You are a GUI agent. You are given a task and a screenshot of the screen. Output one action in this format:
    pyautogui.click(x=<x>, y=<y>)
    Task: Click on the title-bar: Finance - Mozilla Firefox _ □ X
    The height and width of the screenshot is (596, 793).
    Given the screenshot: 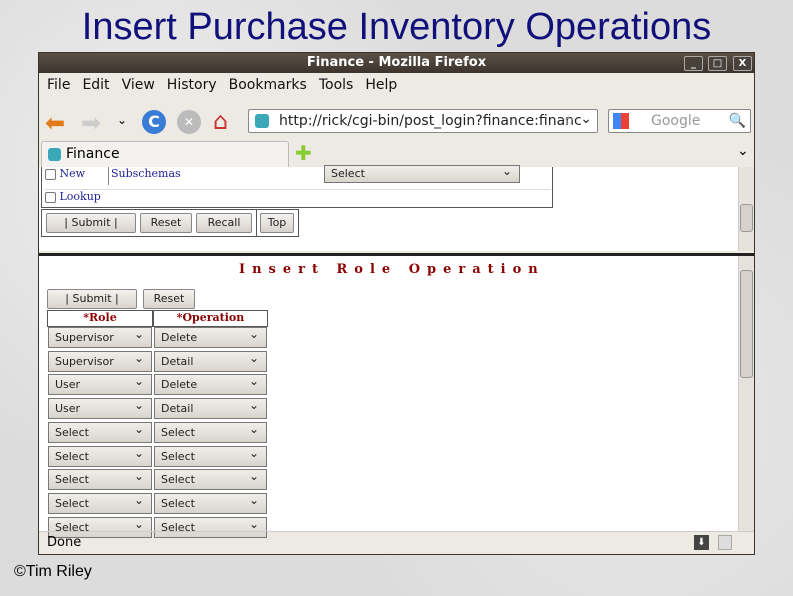 What is the action you would take?
    pyautogui.click(x=396, y=63)
    